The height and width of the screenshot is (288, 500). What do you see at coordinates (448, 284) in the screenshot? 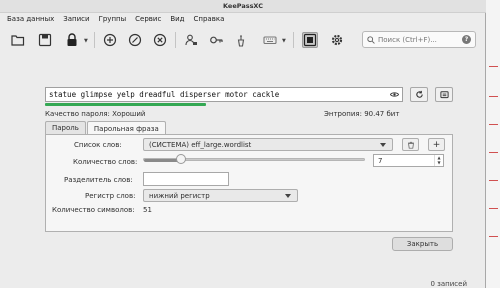
I see `status-entries-count: 0 записей` at bounding box center [448, 284].